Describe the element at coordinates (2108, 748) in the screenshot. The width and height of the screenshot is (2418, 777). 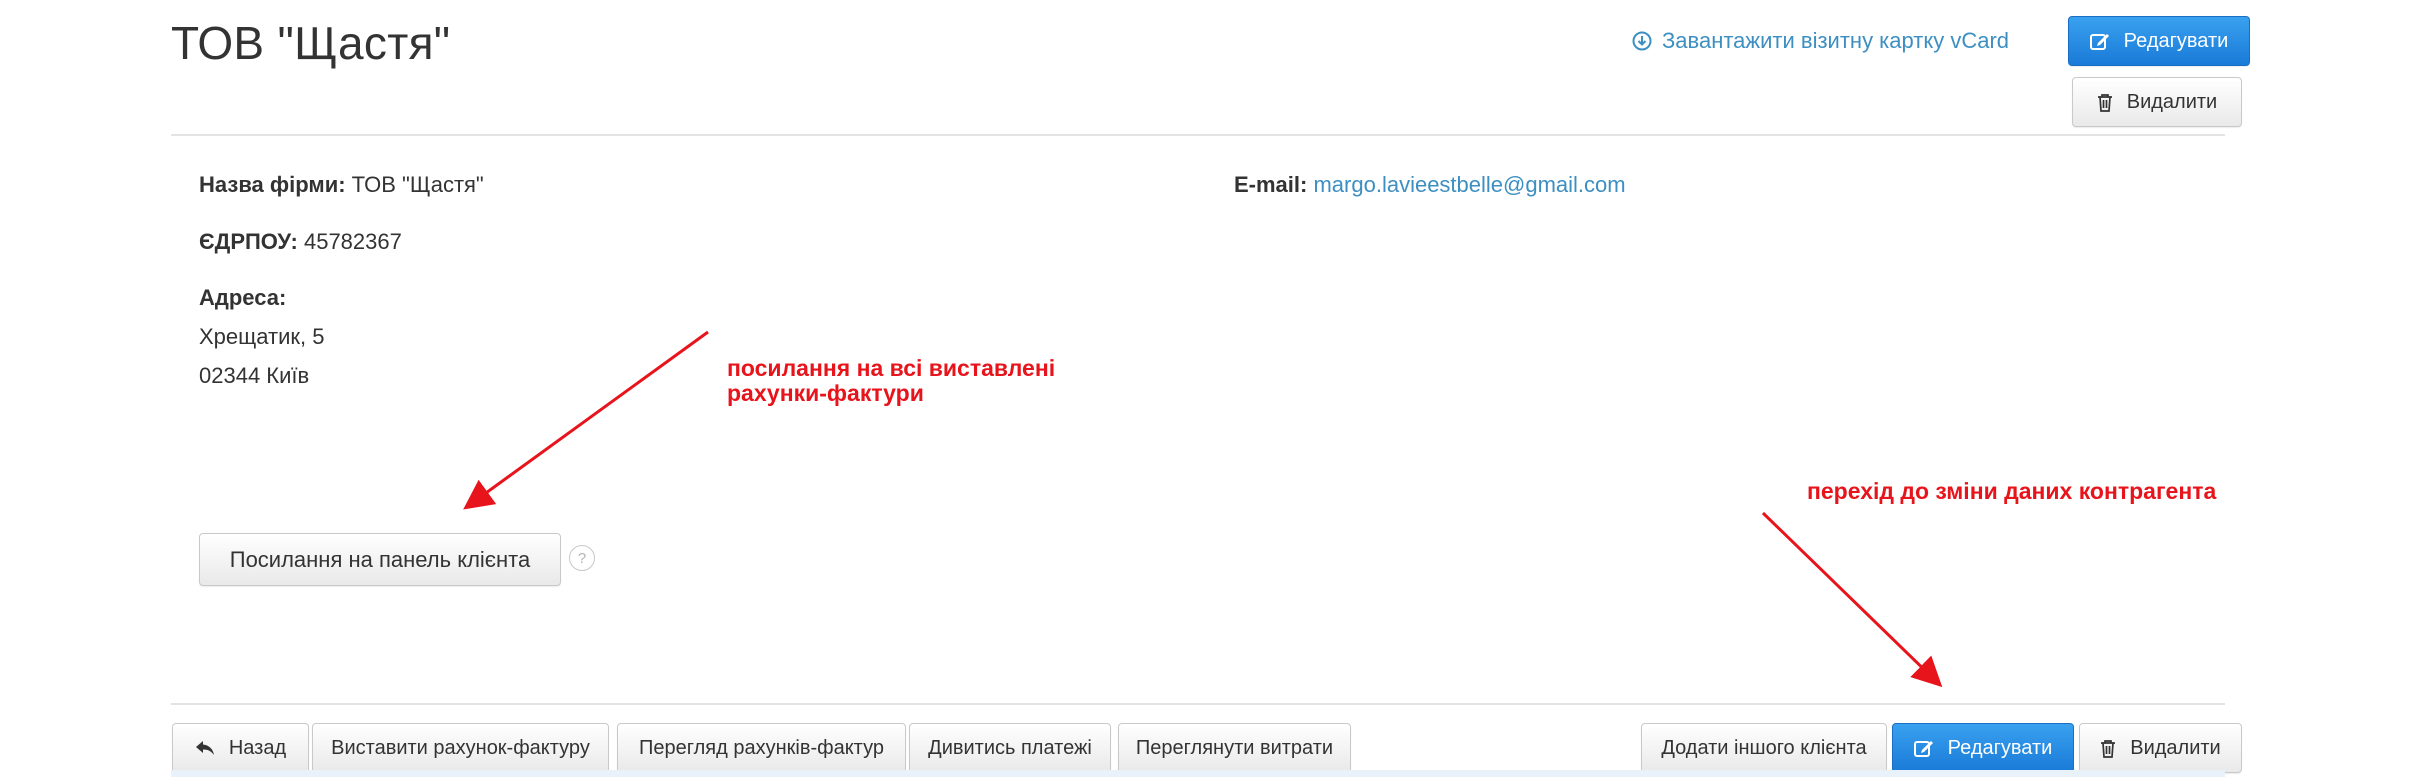
I see `trash-icon` at that location.